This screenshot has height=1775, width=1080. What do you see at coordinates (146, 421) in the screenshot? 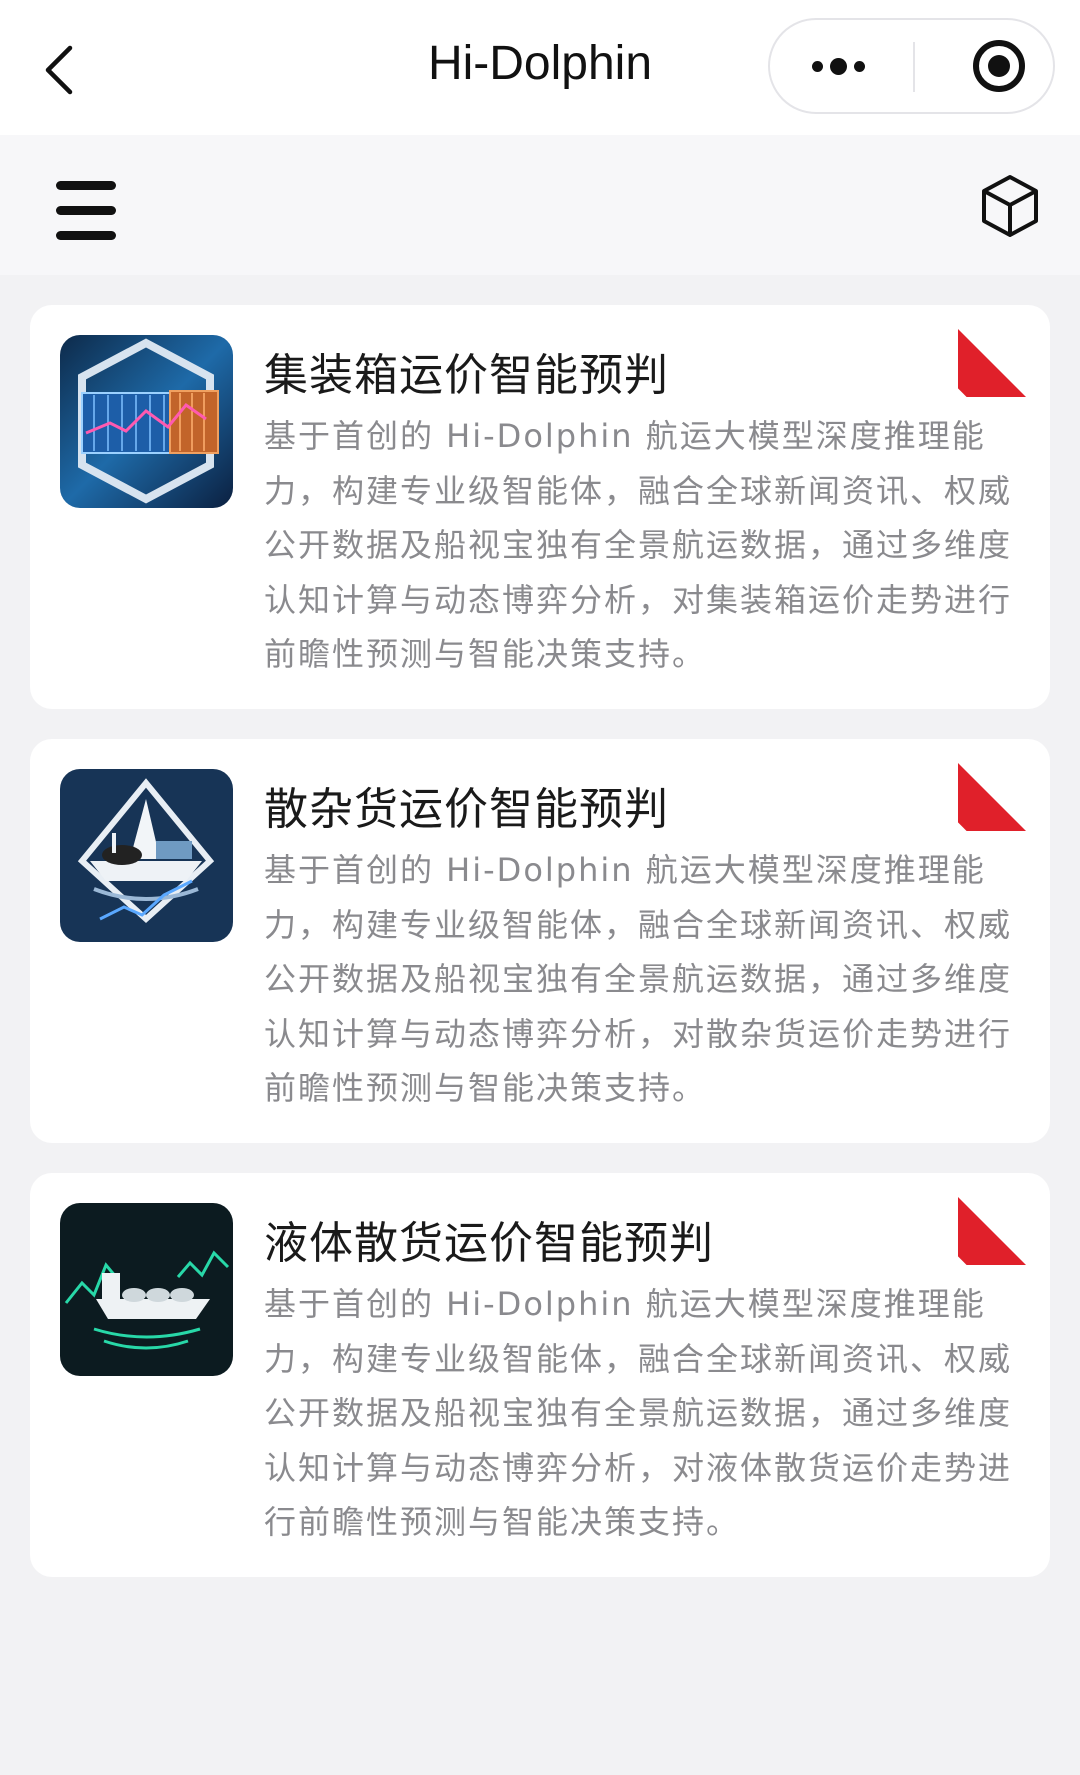
I see `container-chart-icon` at bounding box center [146, 421].